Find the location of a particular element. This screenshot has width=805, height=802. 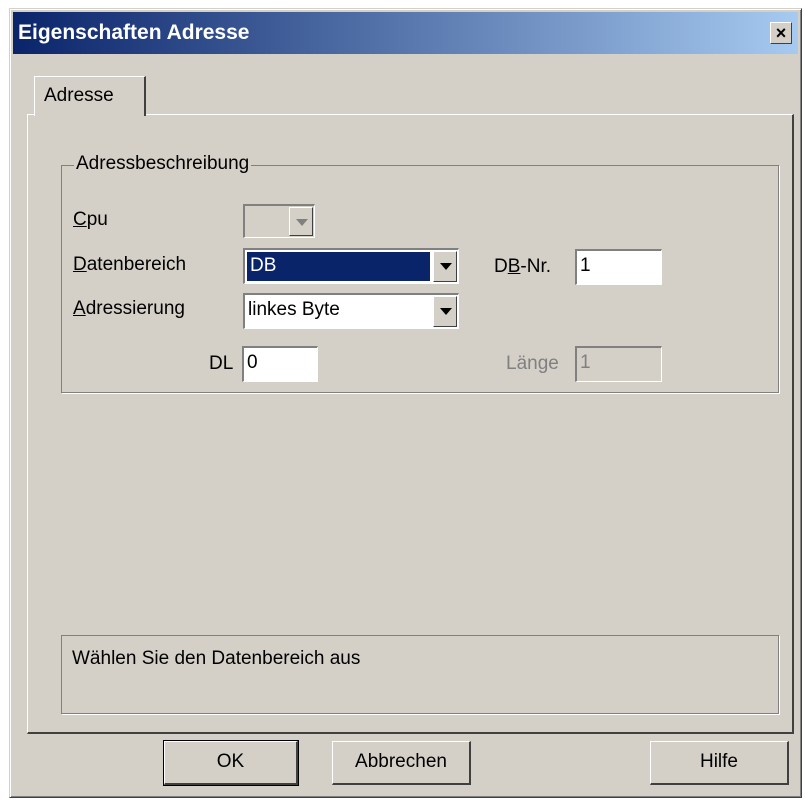

status-panel: Wählen Sie den Datenbereich aus is located at coordinates (420, 674).